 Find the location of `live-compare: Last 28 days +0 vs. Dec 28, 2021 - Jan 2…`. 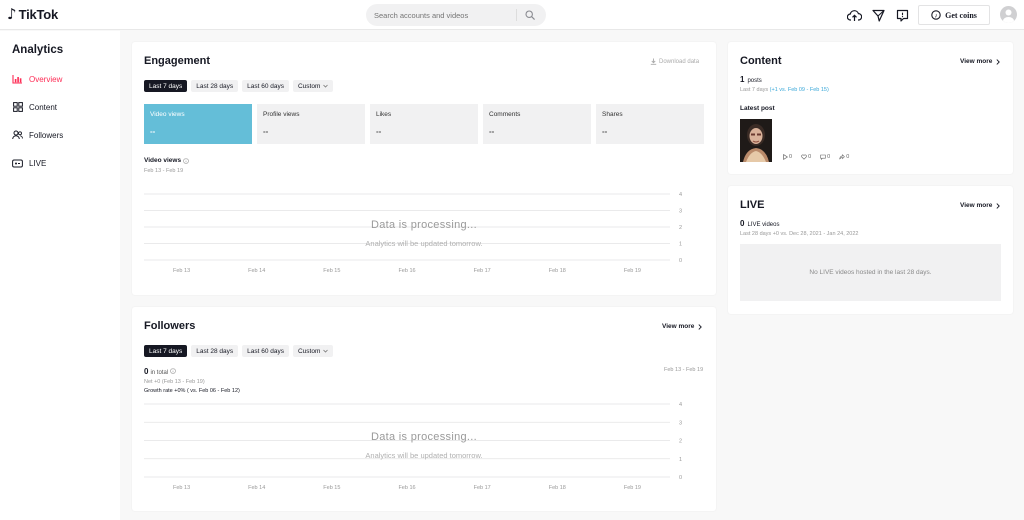

live-compare: Last 28 days +0 vs. Dec 28, 2021 - Jan 2… is located at coordinates (799, 234).